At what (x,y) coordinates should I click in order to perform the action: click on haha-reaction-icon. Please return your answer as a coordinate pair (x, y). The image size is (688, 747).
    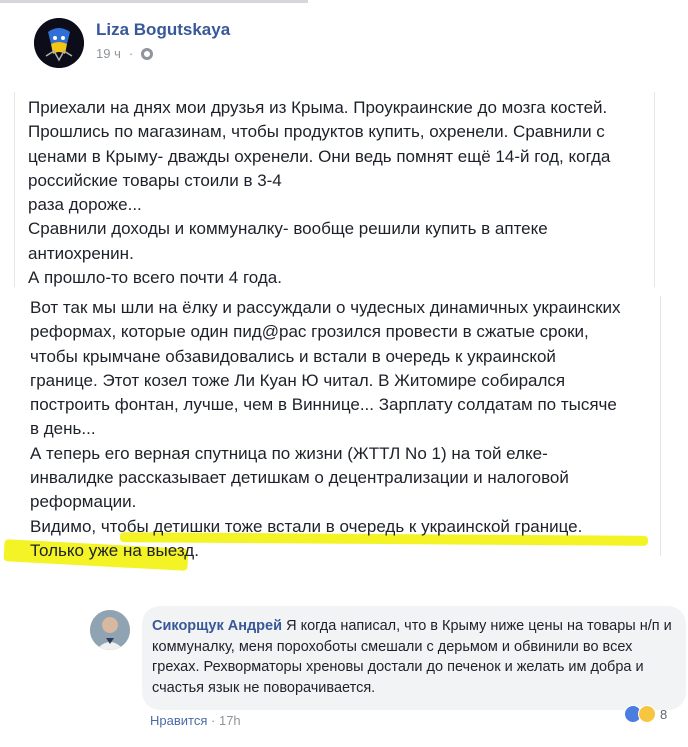
    Looking at the image, I should click on (647, 714).